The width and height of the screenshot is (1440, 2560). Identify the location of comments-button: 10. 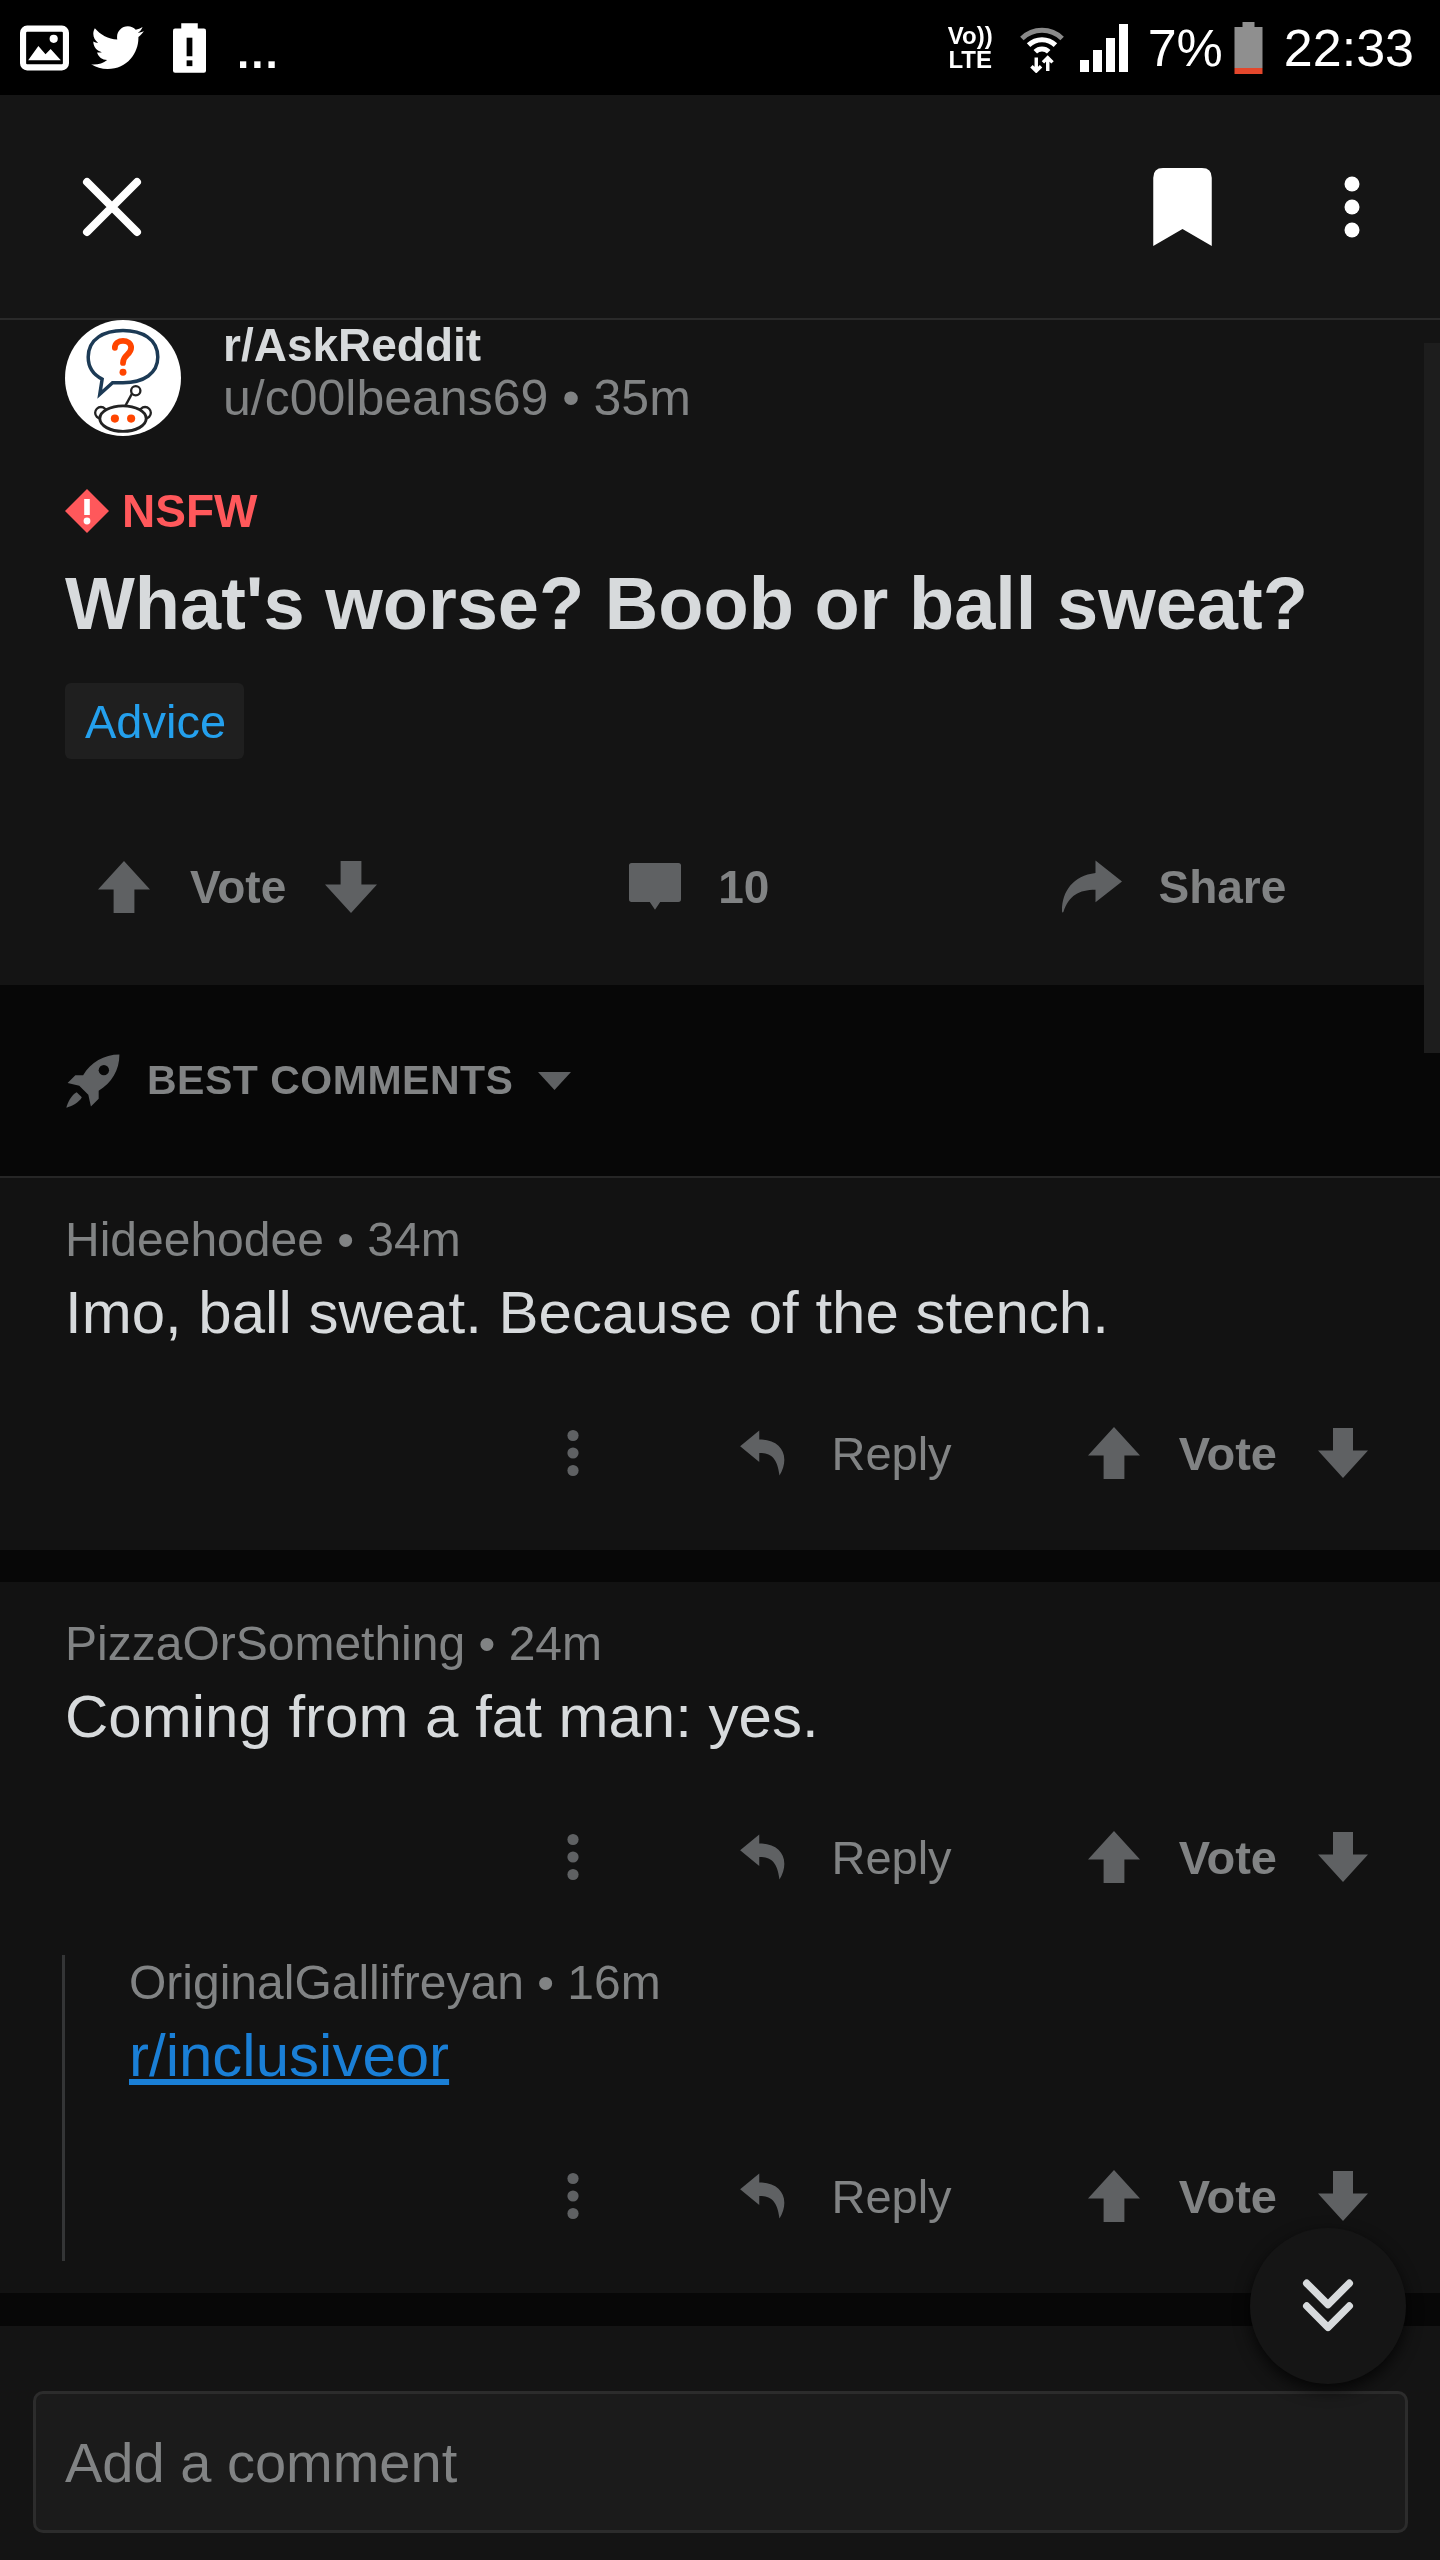
(699, 887).